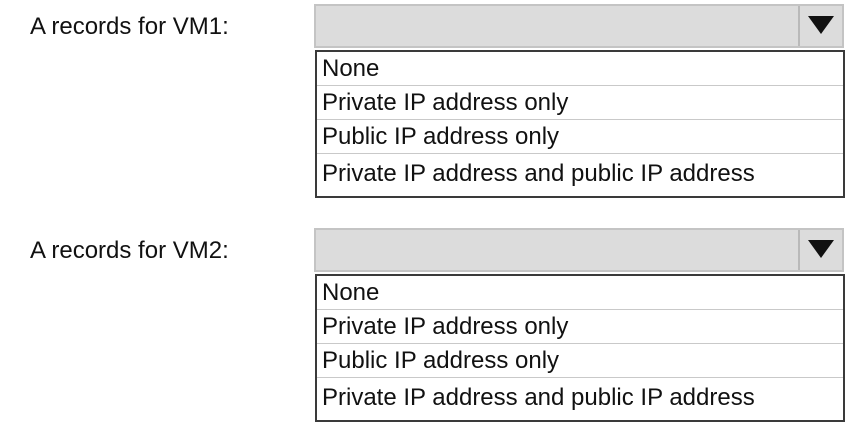 This screenshot has height=422, width=862. I want to click on vm1-option-none: None, so click(580, 69).